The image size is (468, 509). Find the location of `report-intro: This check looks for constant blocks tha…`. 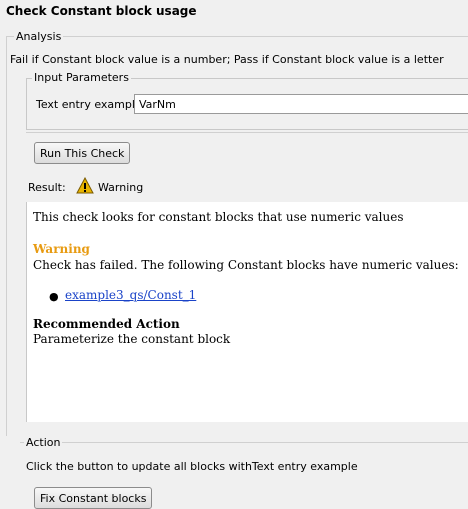

report-intro: This check looks for constant blocks tha… is located at coordinates (218, 217).